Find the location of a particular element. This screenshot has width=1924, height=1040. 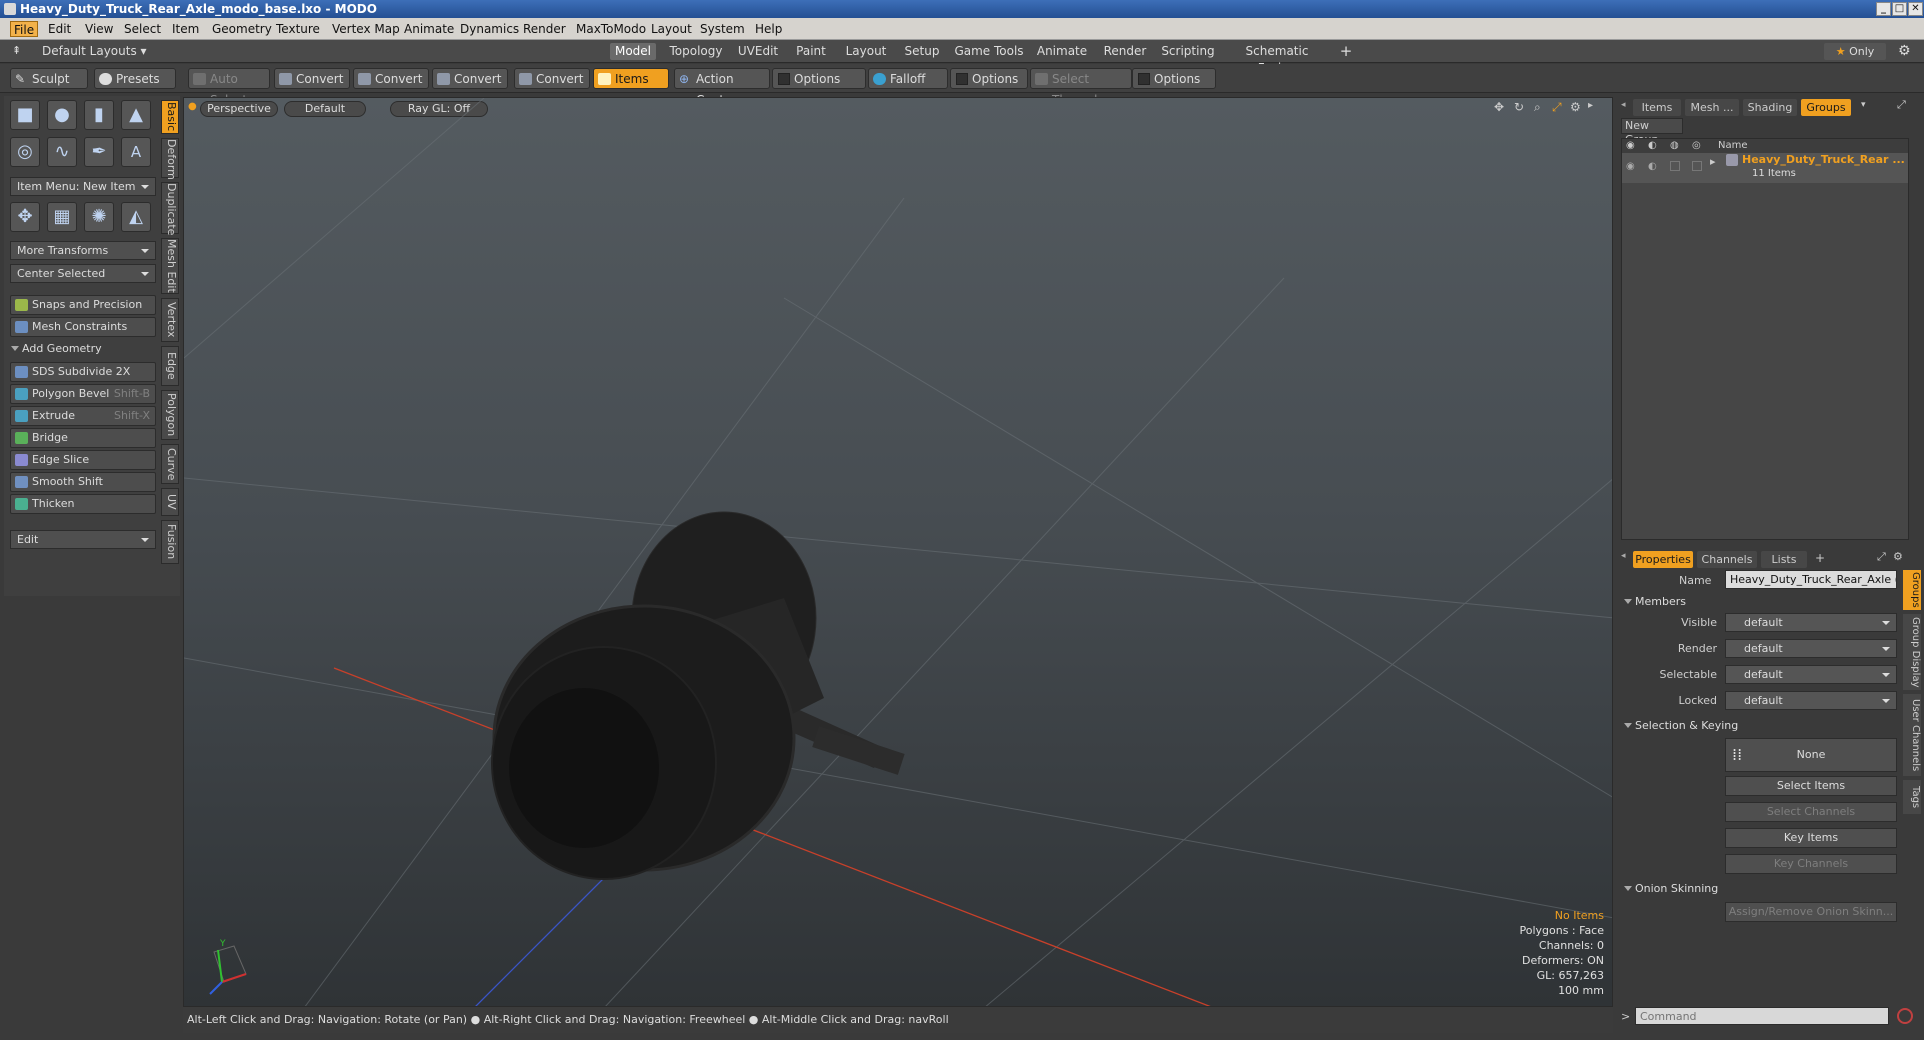

edit-dropdown: Edit is located at coordinates (83, 539).